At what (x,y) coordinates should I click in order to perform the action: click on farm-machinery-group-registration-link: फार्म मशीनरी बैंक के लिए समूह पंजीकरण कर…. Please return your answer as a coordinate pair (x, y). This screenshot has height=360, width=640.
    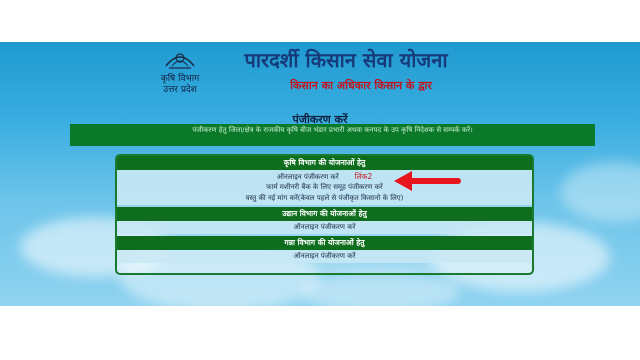
    Looking at the image, I should click on (324, 187).